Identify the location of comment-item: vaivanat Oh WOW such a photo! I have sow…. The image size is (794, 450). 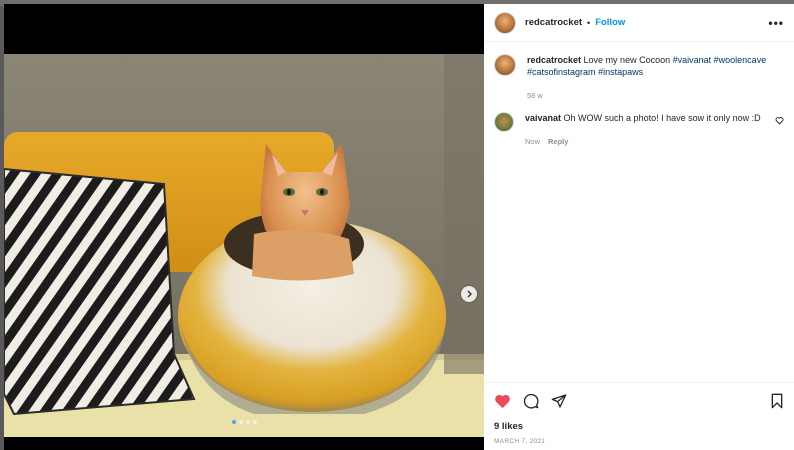
(639, 130).